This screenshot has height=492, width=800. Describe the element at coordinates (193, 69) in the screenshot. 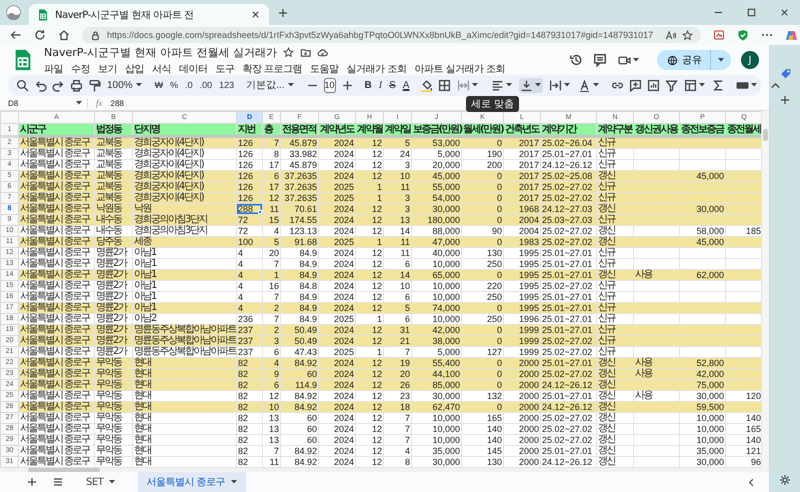

I see `menu-item: 데이터` at that location.